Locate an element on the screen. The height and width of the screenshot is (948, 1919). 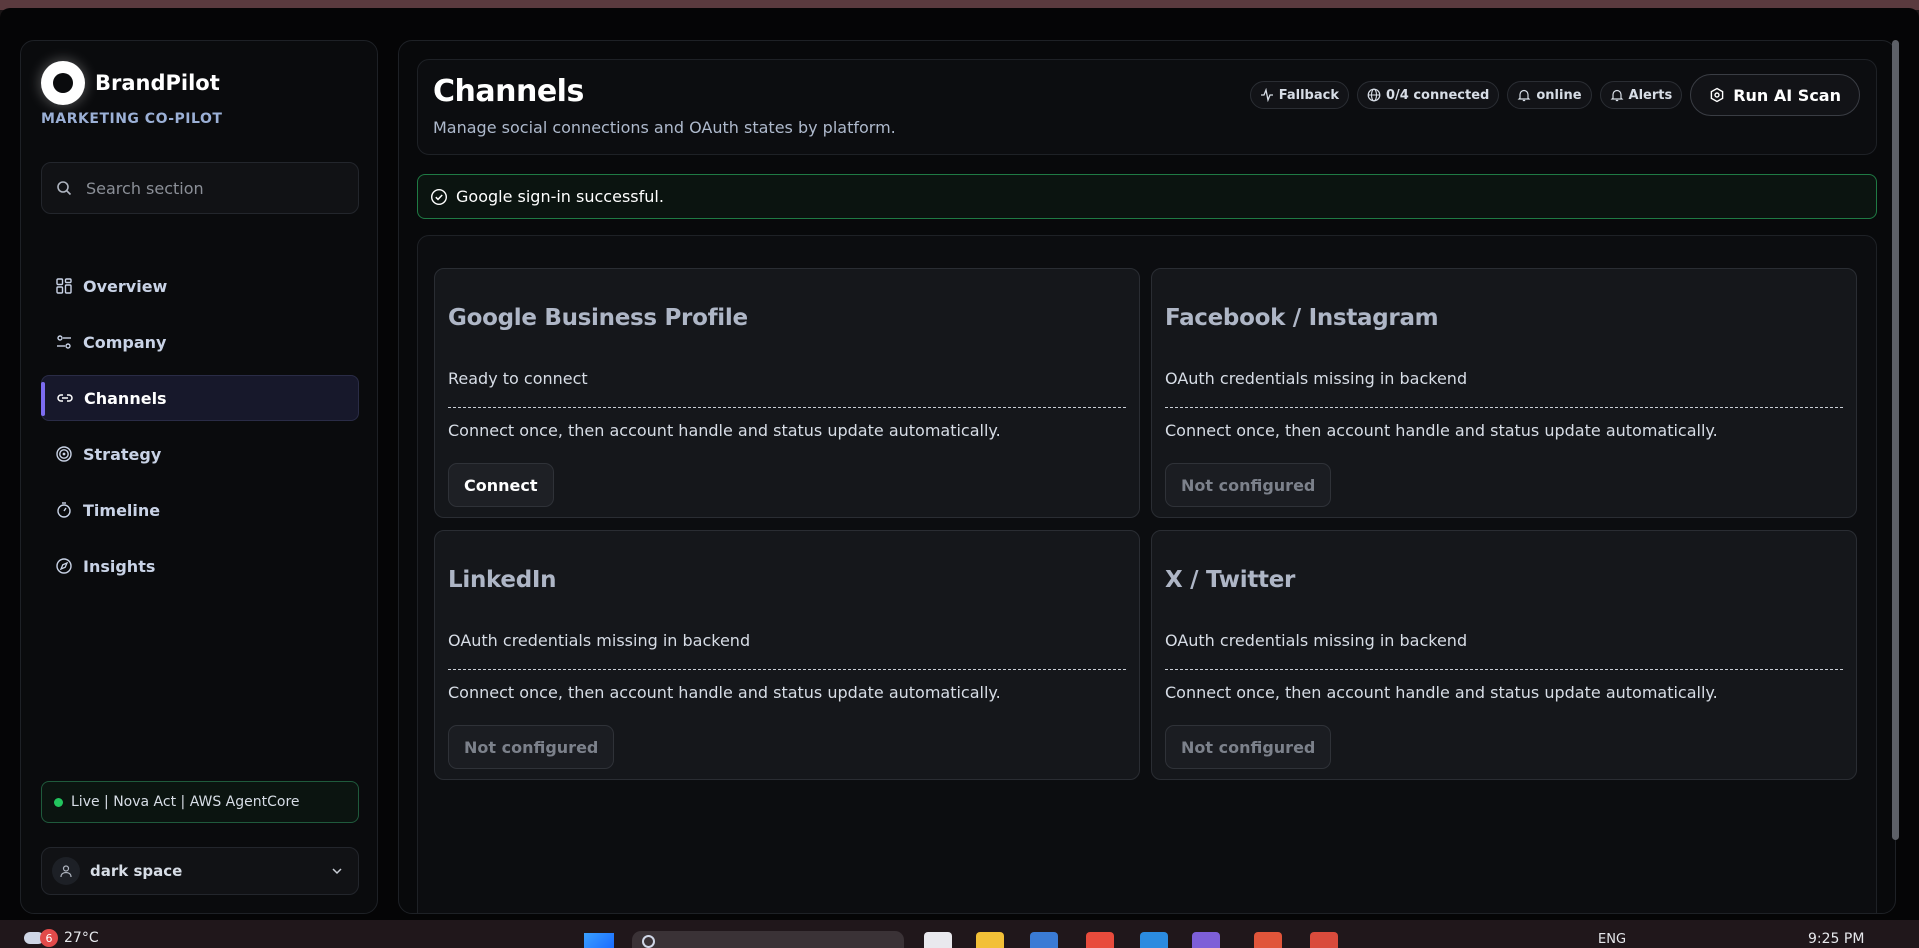
sidebar-item-label: Channels is located at coordinates (125, 398).